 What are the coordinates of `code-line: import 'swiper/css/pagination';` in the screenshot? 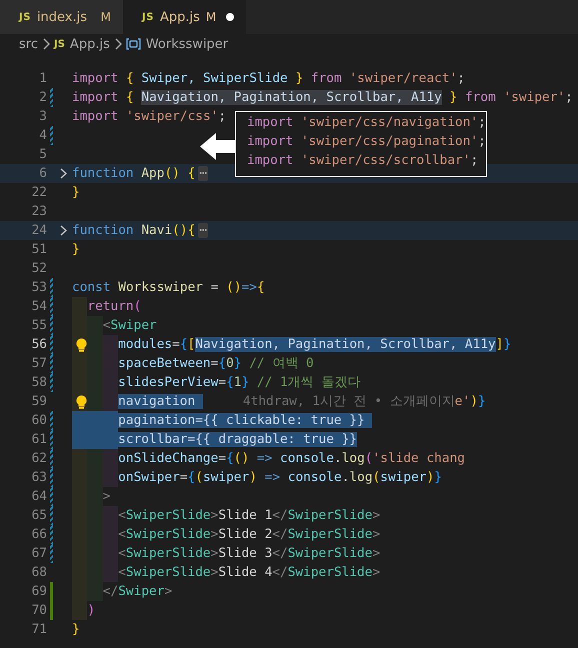 It's located at (366, 142).